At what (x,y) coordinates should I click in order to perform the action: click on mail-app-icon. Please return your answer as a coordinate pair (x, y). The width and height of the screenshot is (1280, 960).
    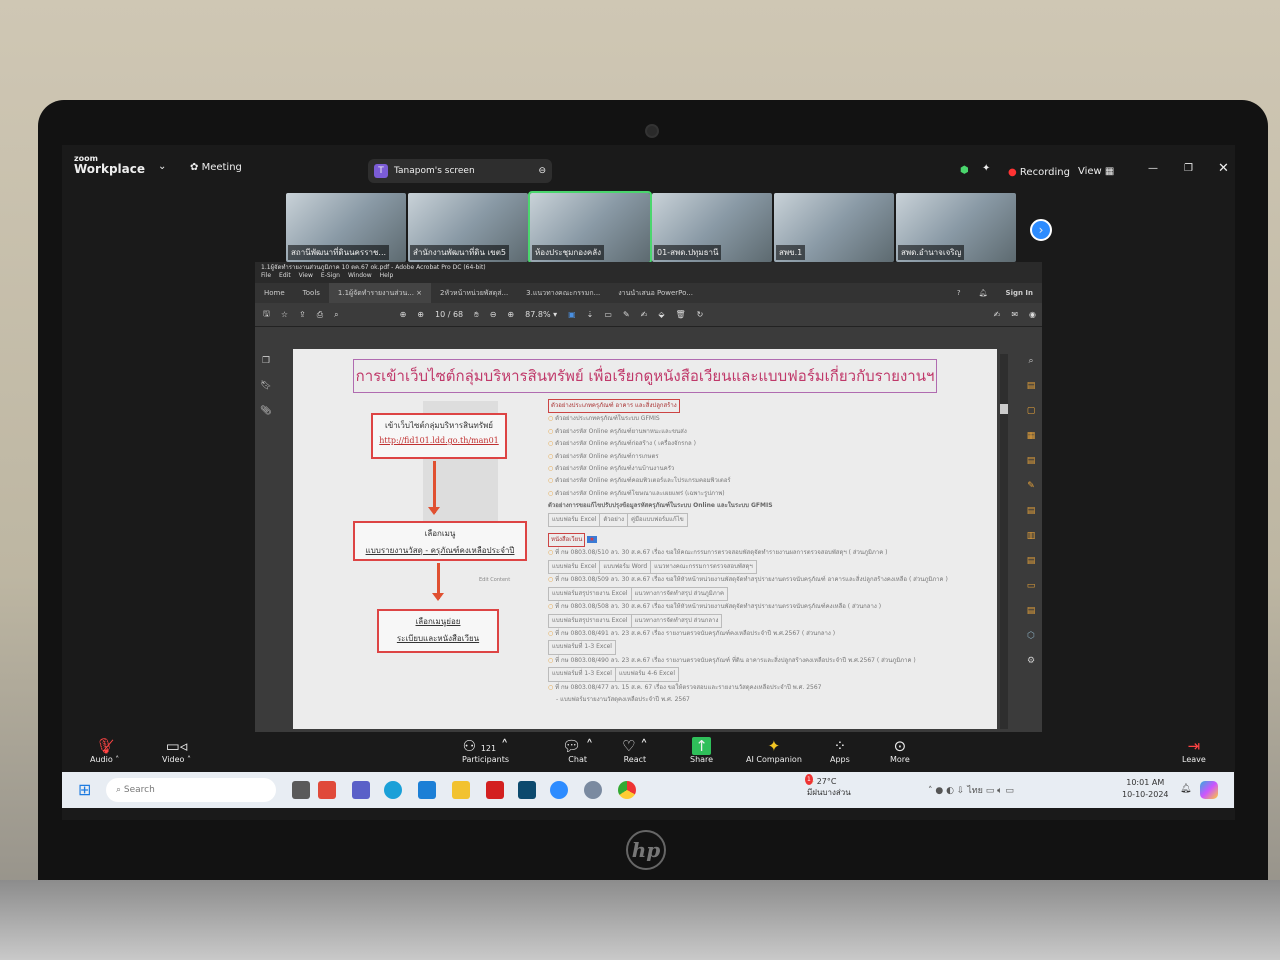
    Looking at the image, I should click on (427, 790).